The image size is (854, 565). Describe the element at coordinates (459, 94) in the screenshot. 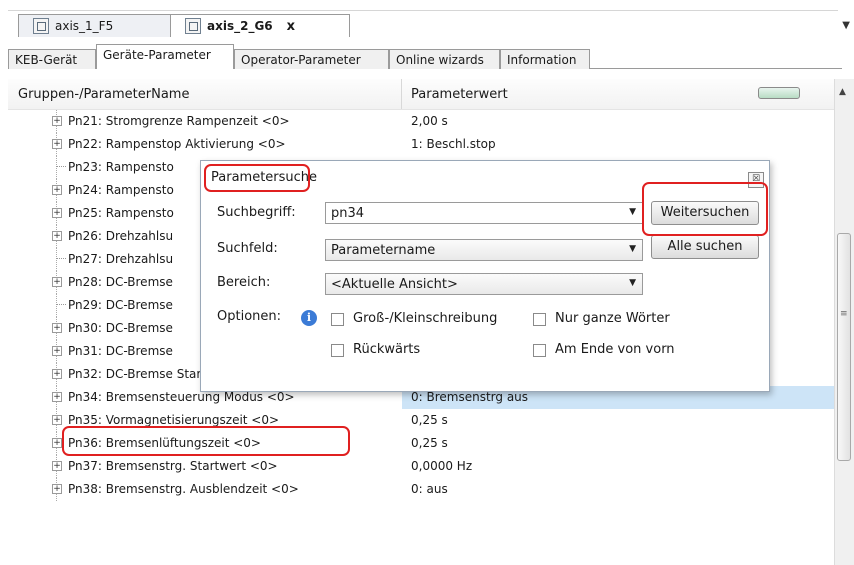

I see `column-header-value: Parameterwert` at that location.